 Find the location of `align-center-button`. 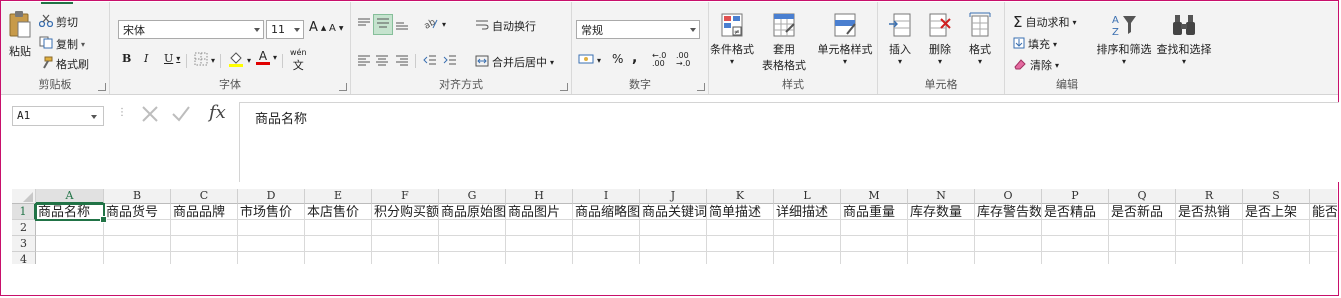

align-center-button is located at coordinates (382, 61).